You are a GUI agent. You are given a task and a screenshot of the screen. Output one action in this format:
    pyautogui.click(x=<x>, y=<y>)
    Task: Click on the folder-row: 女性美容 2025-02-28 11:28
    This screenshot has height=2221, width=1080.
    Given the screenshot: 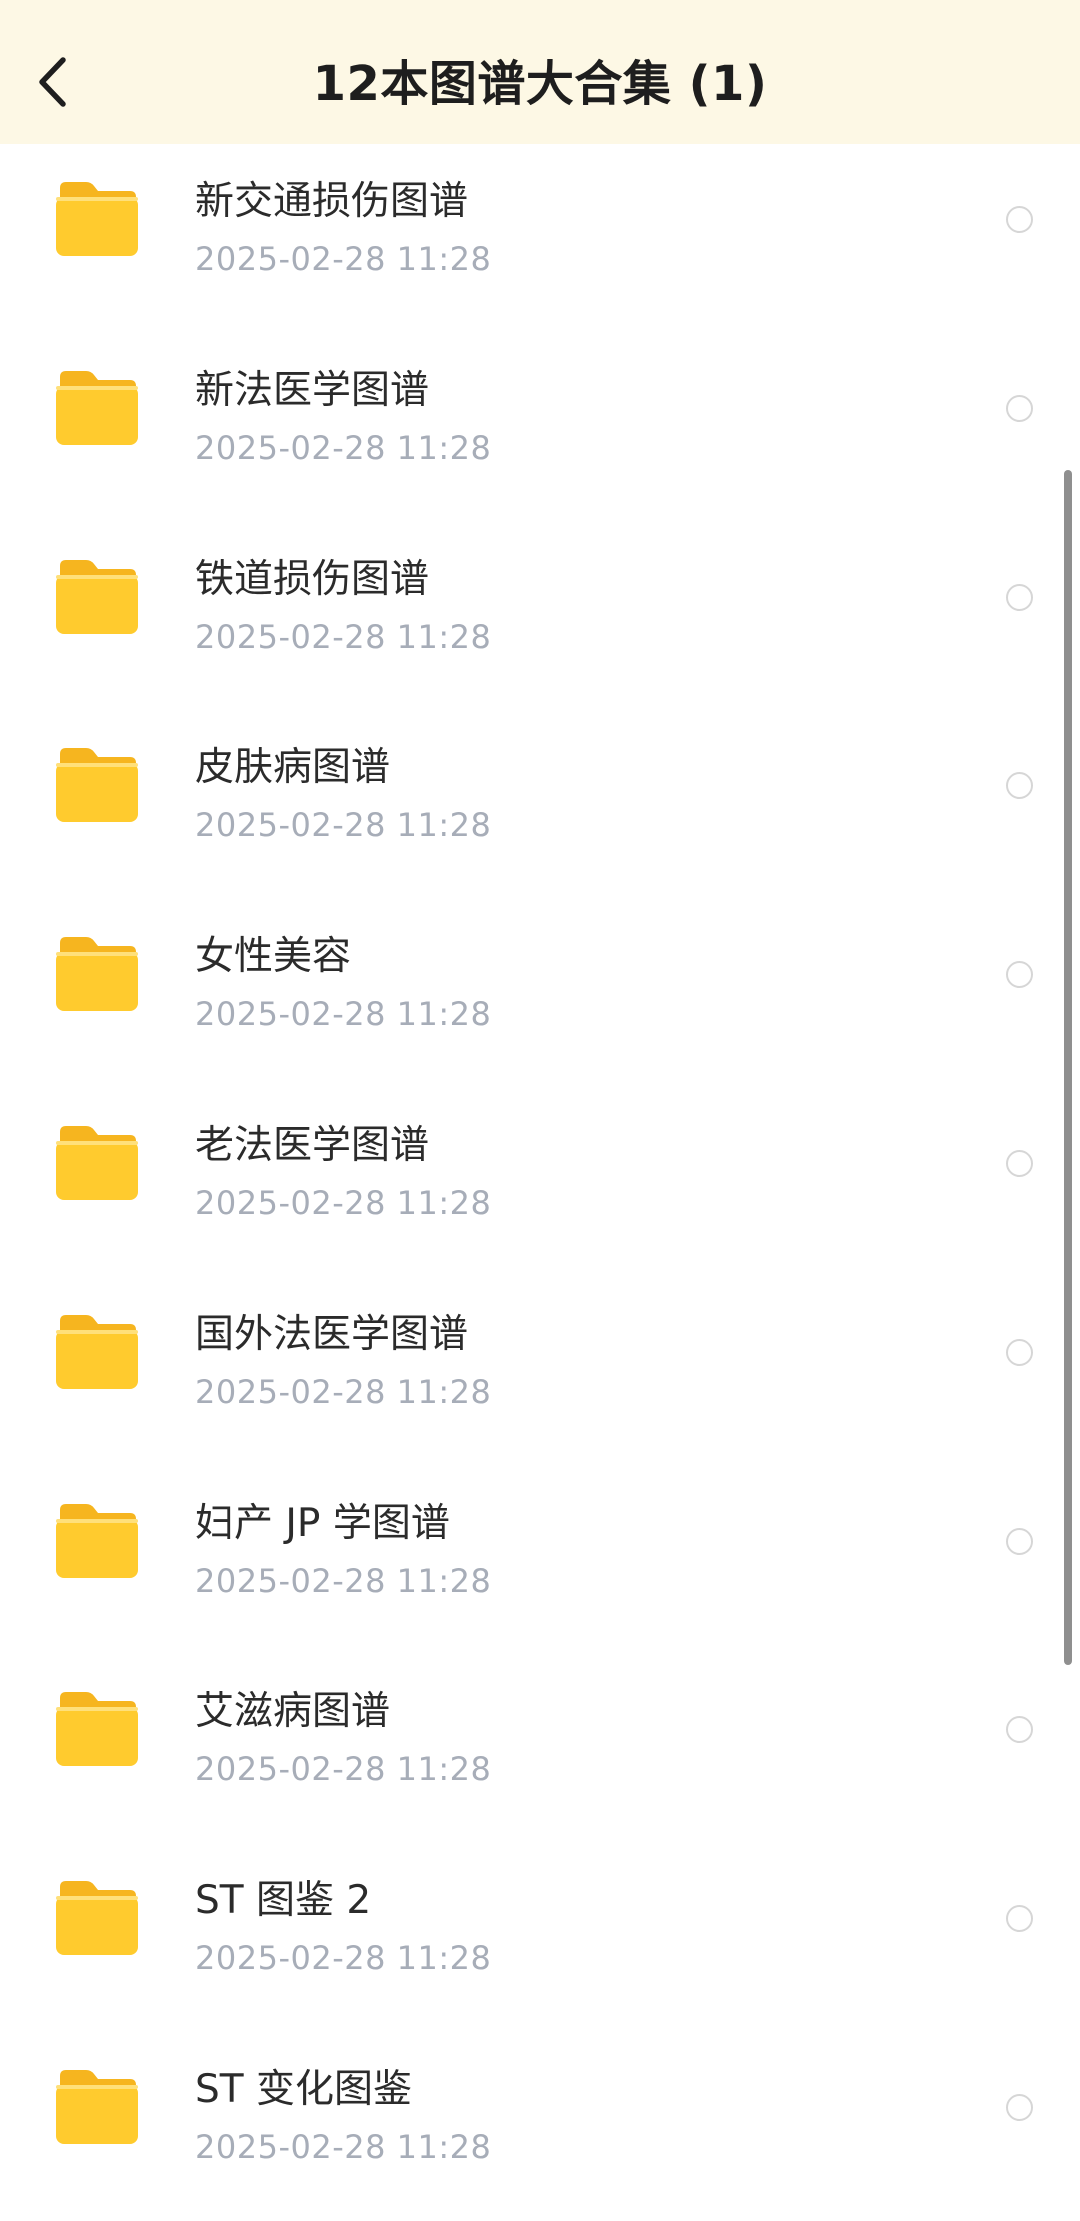 What is the action you would take?
    pyautogui.click(x=540, y=993)
    